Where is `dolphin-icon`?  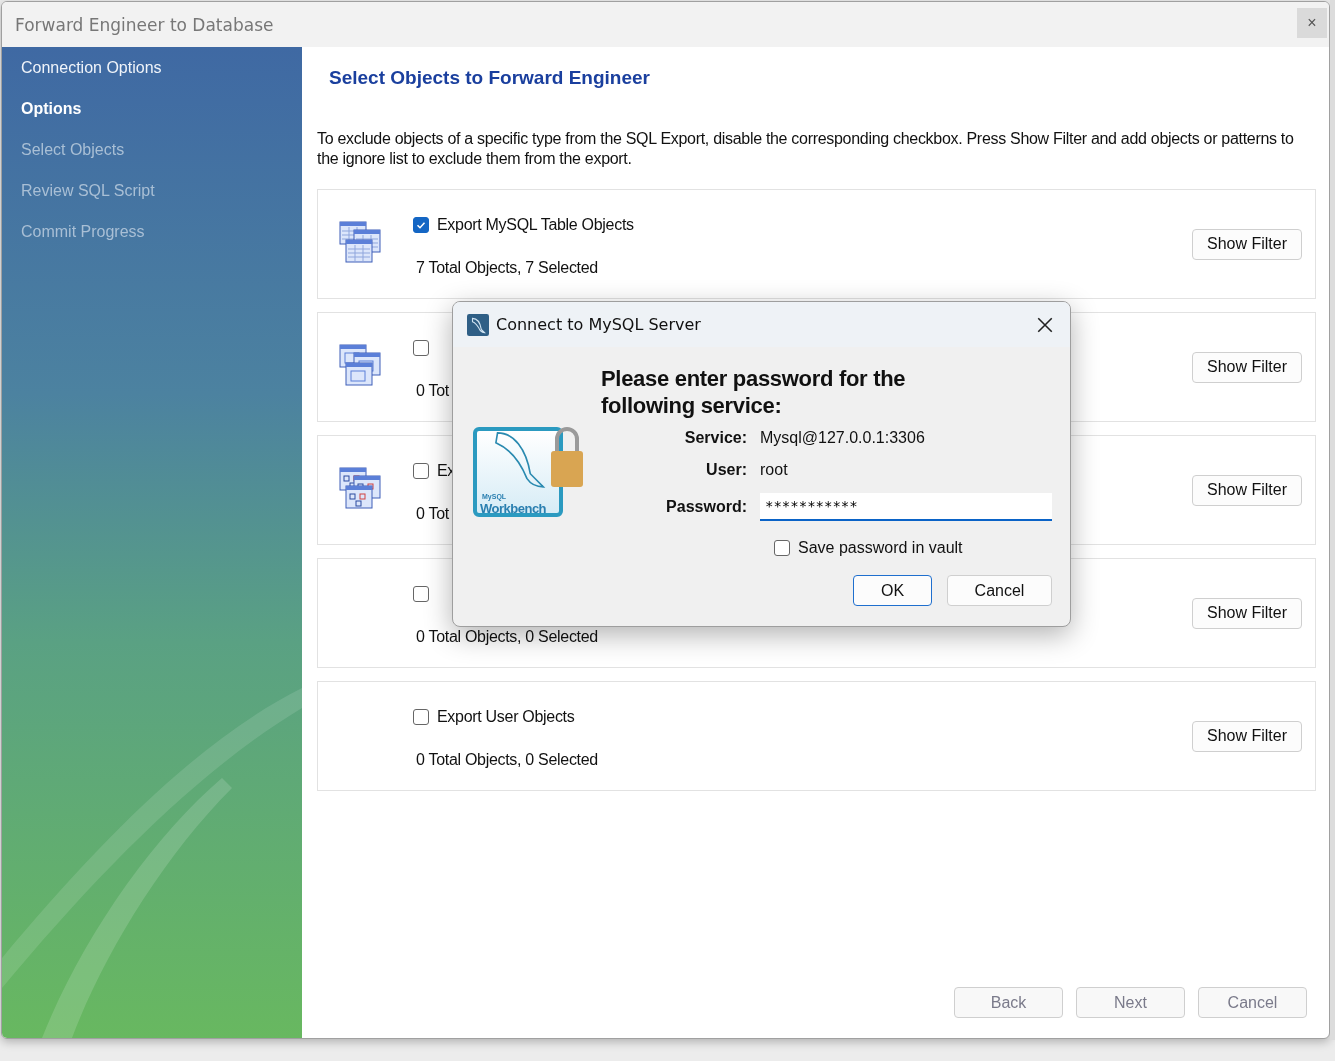 dolphin-icon is located at coordinates (478, 324).